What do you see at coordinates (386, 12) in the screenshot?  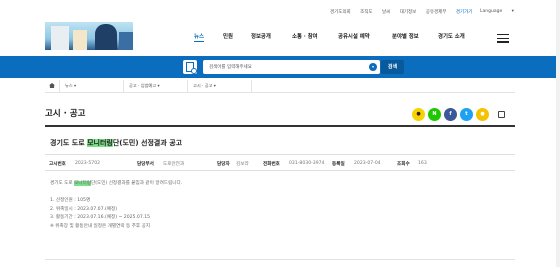 I see `utility-link: 날씨` at bounding box center [386, 12].